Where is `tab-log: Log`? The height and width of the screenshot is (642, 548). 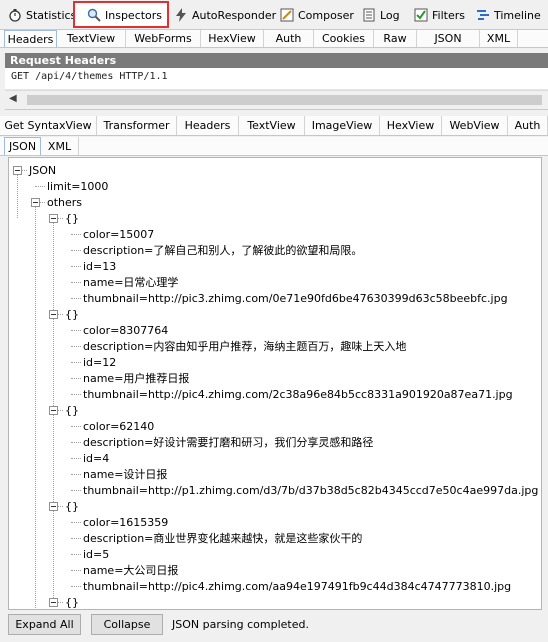
tab-log: Log is located at coordinates (381, 15).